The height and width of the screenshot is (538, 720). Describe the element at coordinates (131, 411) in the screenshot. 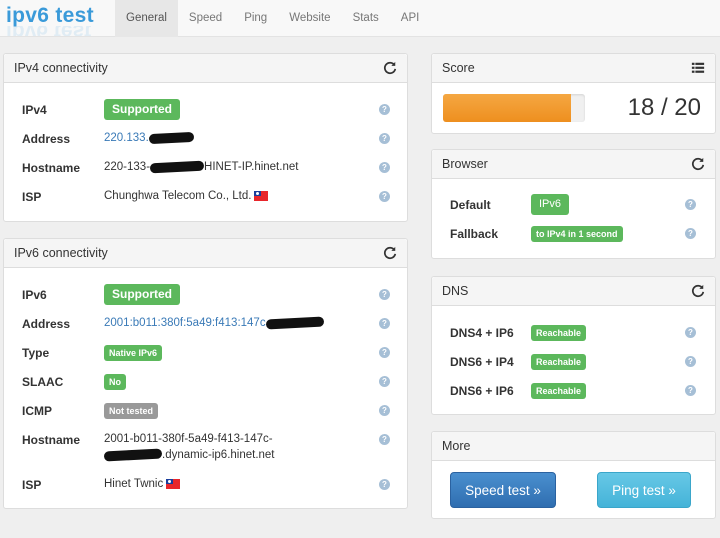

I see `icmp-badge: Not tested` at that location.